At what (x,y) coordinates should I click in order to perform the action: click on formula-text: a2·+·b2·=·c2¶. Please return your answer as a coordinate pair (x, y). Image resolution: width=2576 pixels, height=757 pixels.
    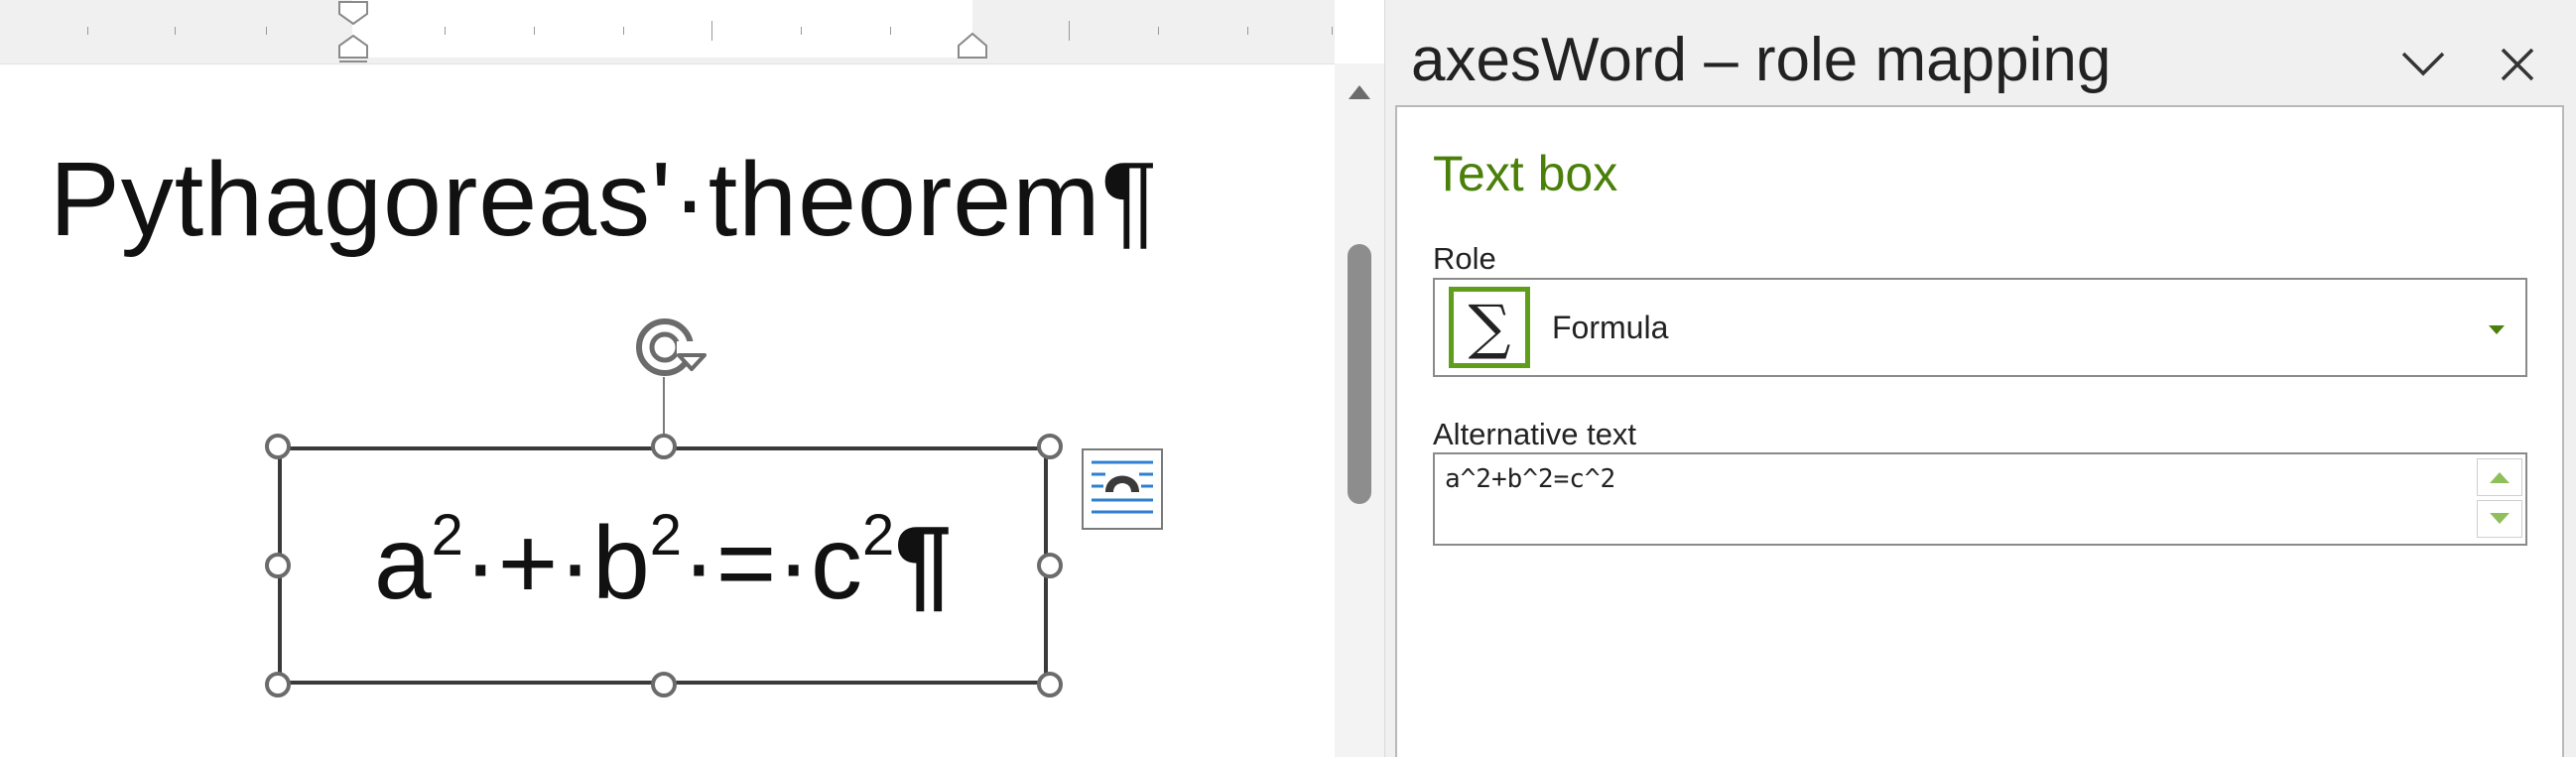
    Looking at the image, I should click on (663, 561).